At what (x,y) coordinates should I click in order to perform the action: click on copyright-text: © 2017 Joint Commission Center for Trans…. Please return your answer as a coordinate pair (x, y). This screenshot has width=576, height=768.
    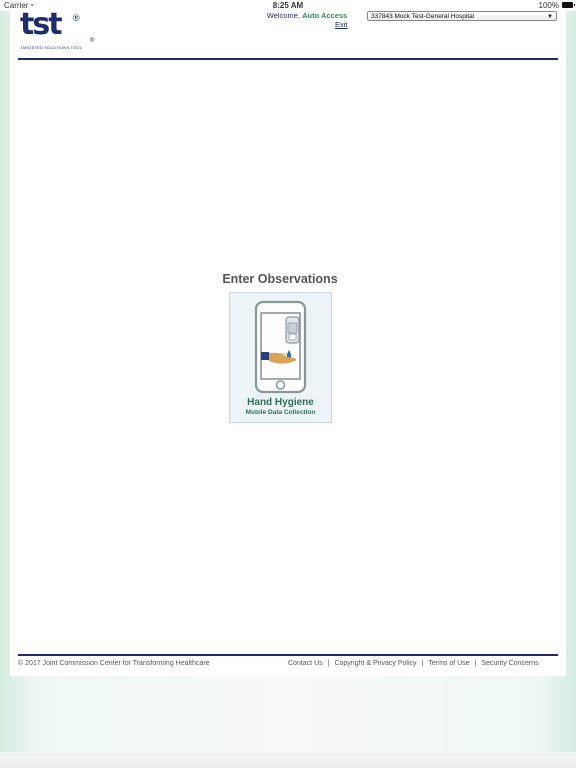
    Looking at the image, I should click on (114, 663).